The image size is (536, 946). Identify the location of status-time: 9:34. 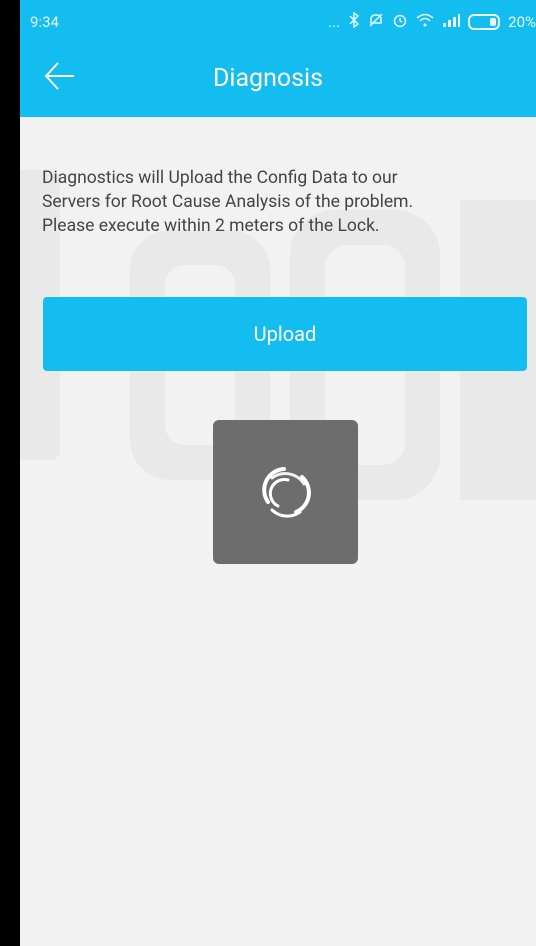
(44, 22).